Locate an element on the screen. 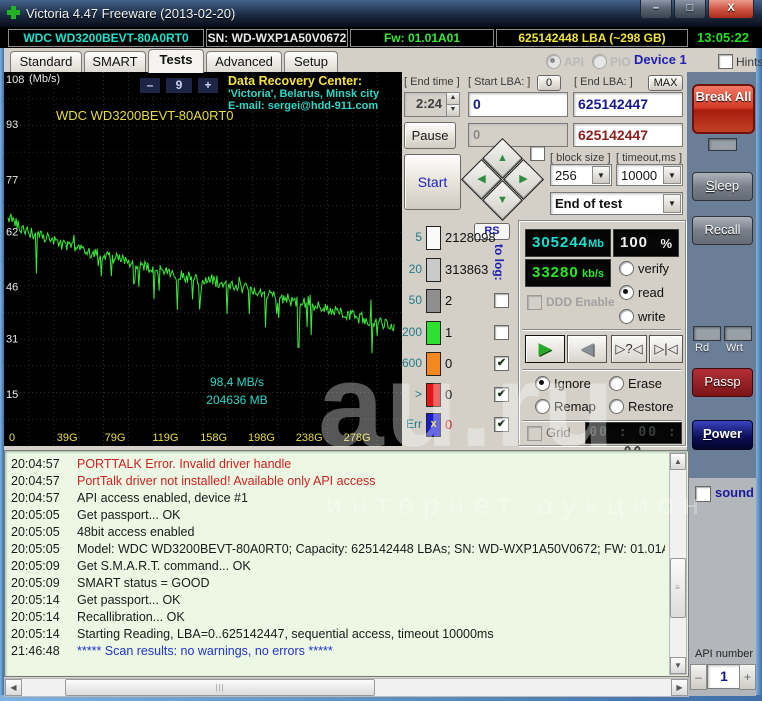  tab-advanced: Advanced is located at coordinates (244, 61).